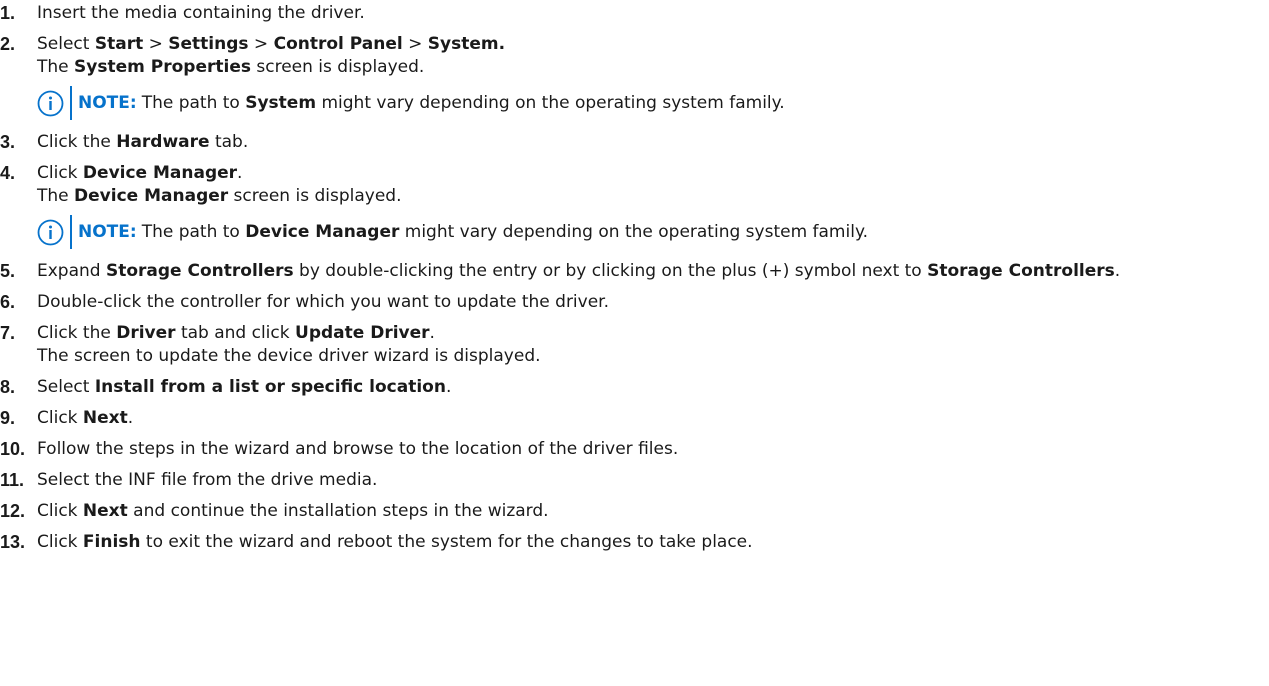 The image size is (1269, 686). What do you see at coordinates (653, 418) in the screenshot?
I see `step-text: Click Next.` at bounding box center [653, 418].